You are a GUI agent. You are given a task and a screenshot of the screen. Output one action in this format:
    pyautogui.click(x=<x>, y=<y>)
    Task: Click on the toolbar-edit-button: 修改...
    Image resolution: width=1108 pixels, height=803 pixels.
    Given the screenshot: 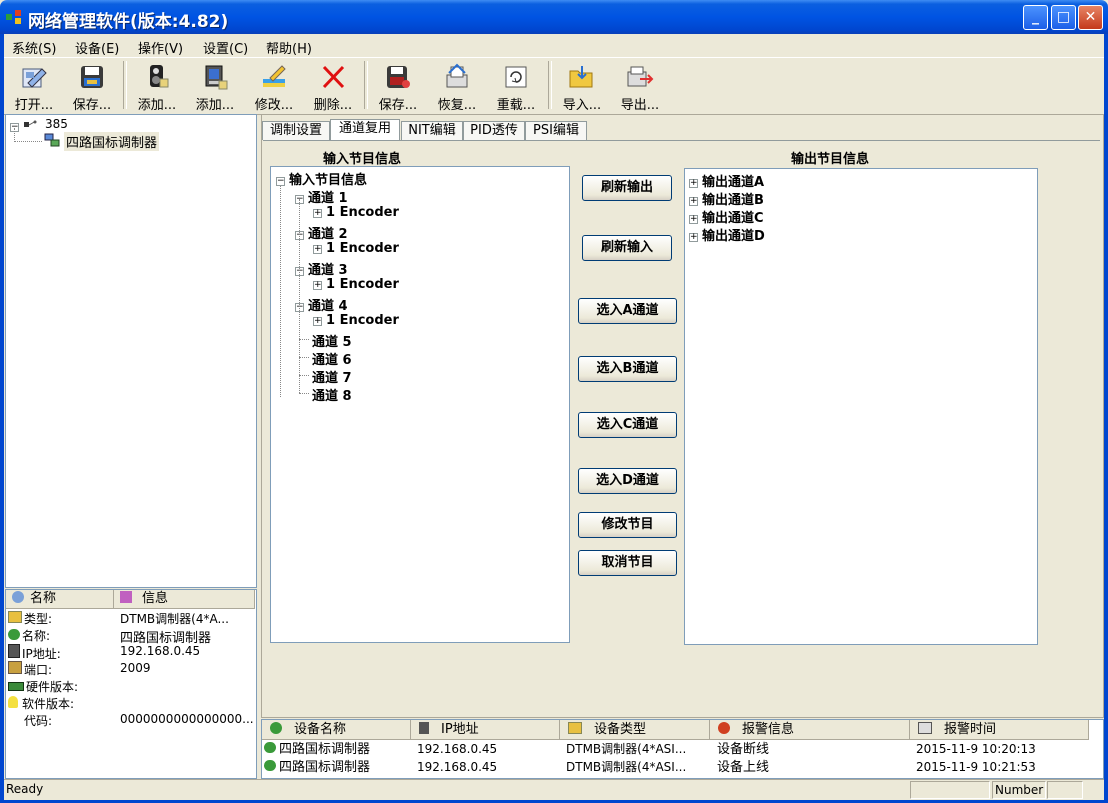 What is the action you would take?
    pyautogui.click(x=274, y=86)
    